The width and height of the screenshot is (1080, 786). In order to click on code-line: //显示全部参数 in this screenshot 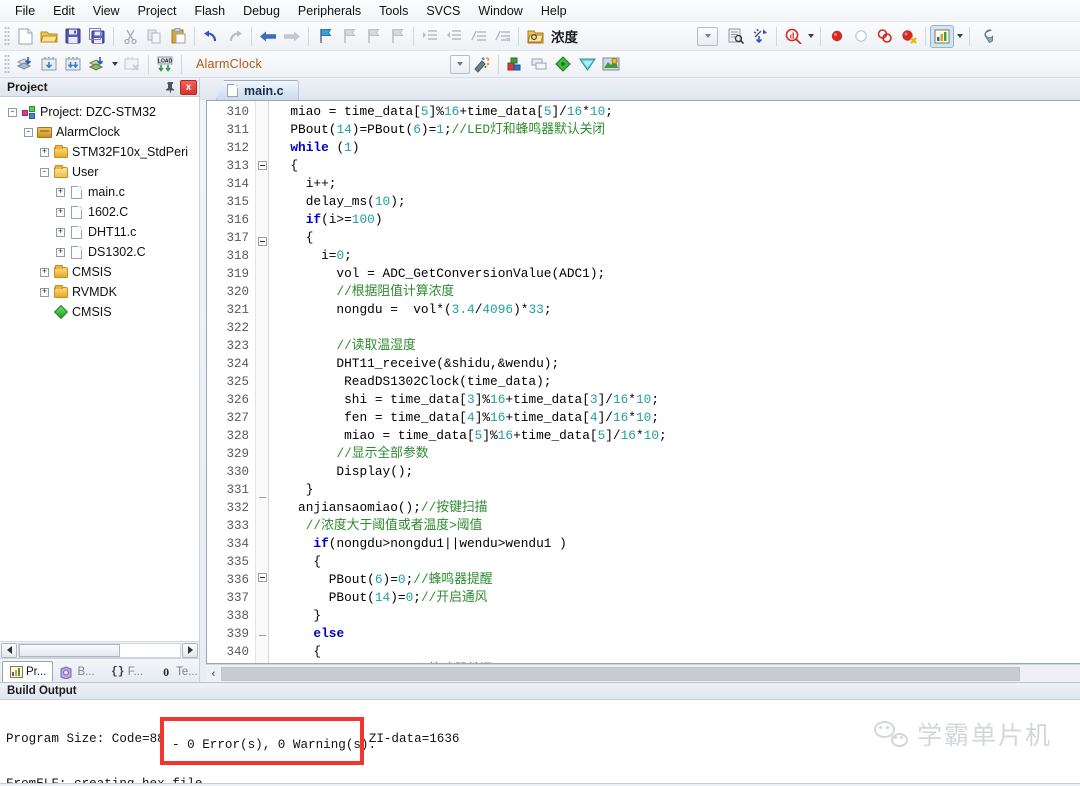, I will do `click(677, 454)`.